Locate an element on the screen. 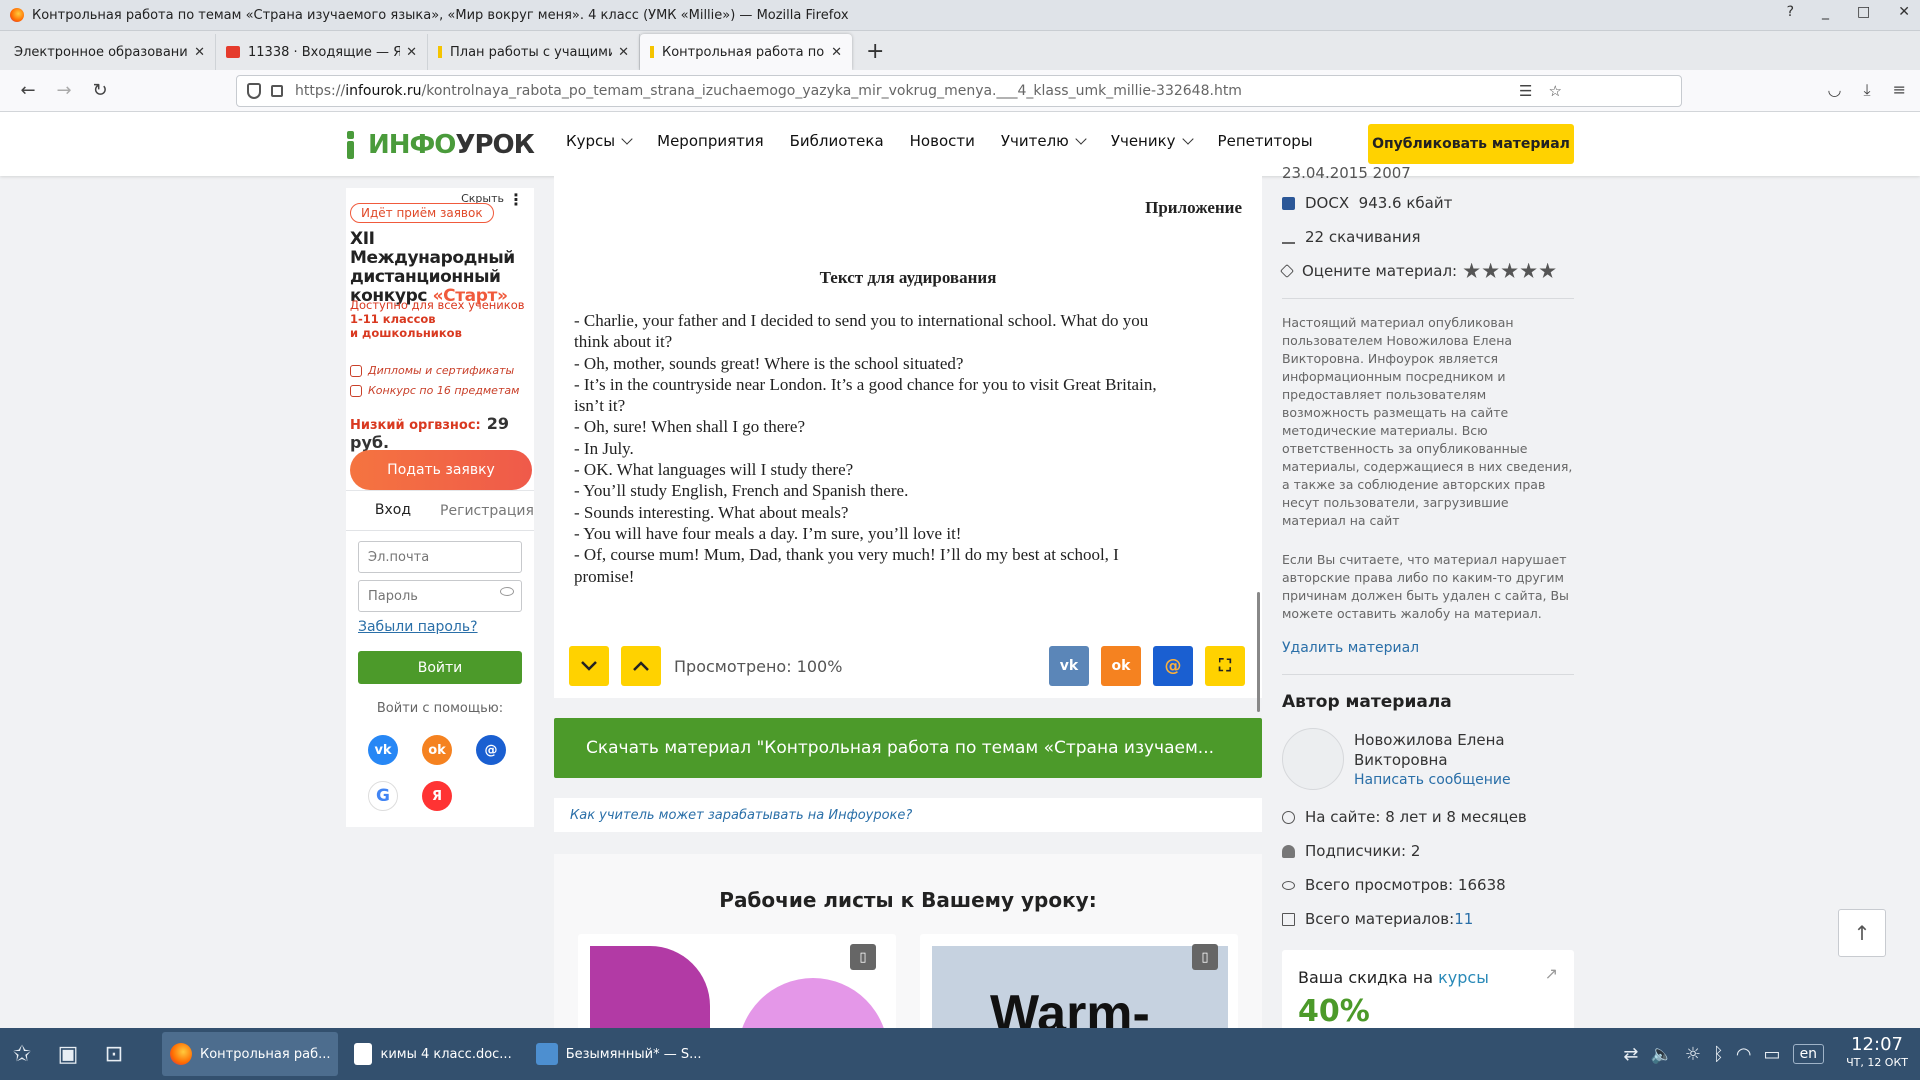 This screenshot has width=1920, height=1080. close-icon: ✕ is located at coordinates (1904, 12).